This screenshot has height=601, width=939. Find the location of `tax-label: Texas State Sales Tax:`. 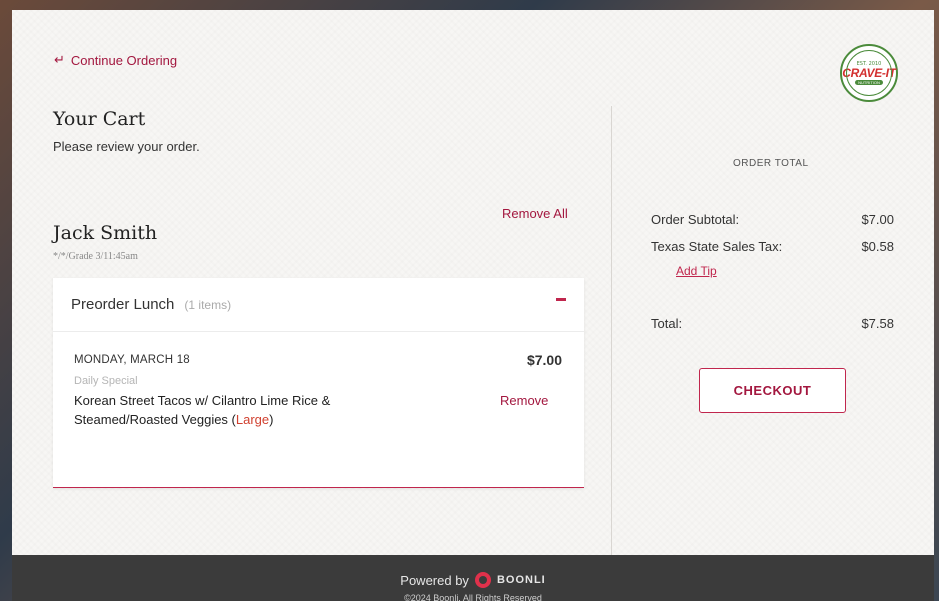

tax-label: Texas State Sales Tax: is located at coordinates (717, 246).